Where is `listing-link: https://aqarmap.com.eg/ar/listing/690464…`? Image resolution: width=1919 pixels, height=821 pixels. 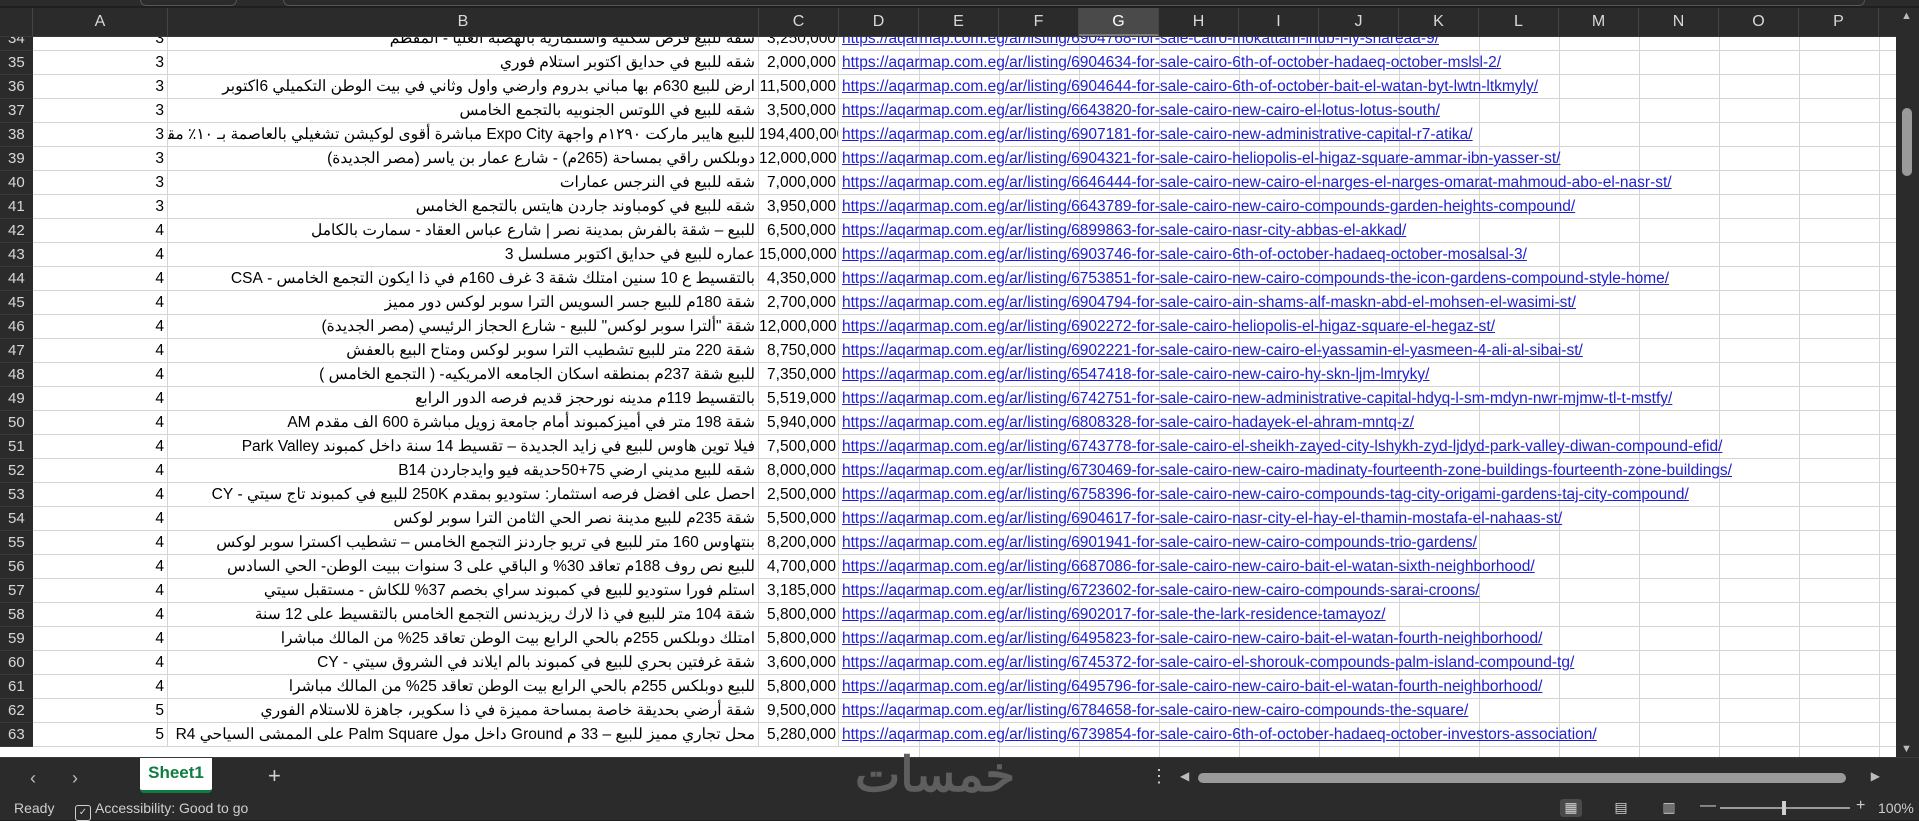 listing-link: https://aqarmap.com.eg/ar/listing/690464… is located at coordinates (1190, 86).